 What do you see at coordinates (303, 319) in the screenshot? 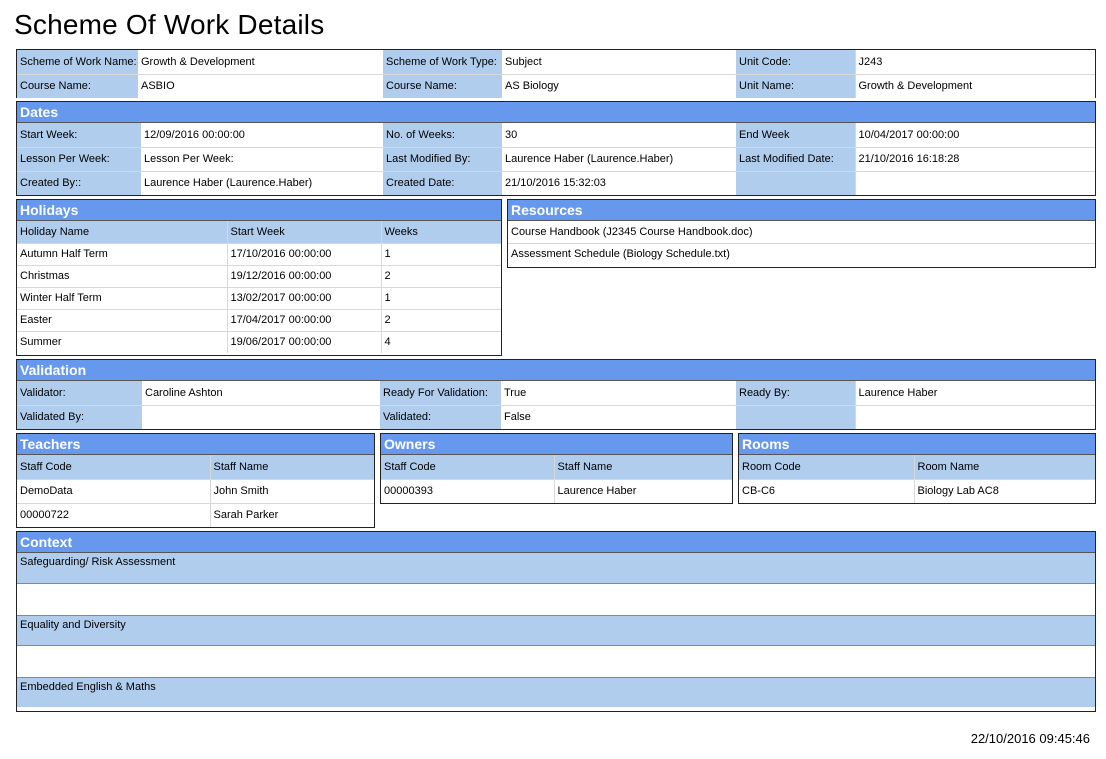
I see `holiday-start: 17/04/2017 00:00:00` at bounding box center [303, 319].